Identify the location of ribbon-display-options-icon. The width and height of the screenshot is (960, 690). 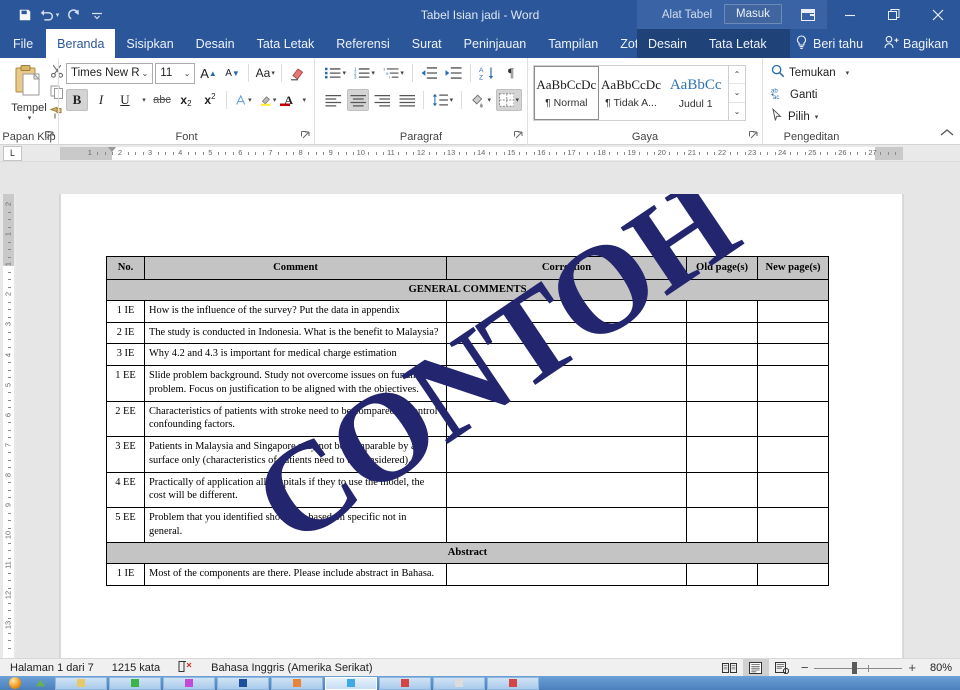
(808, 14).